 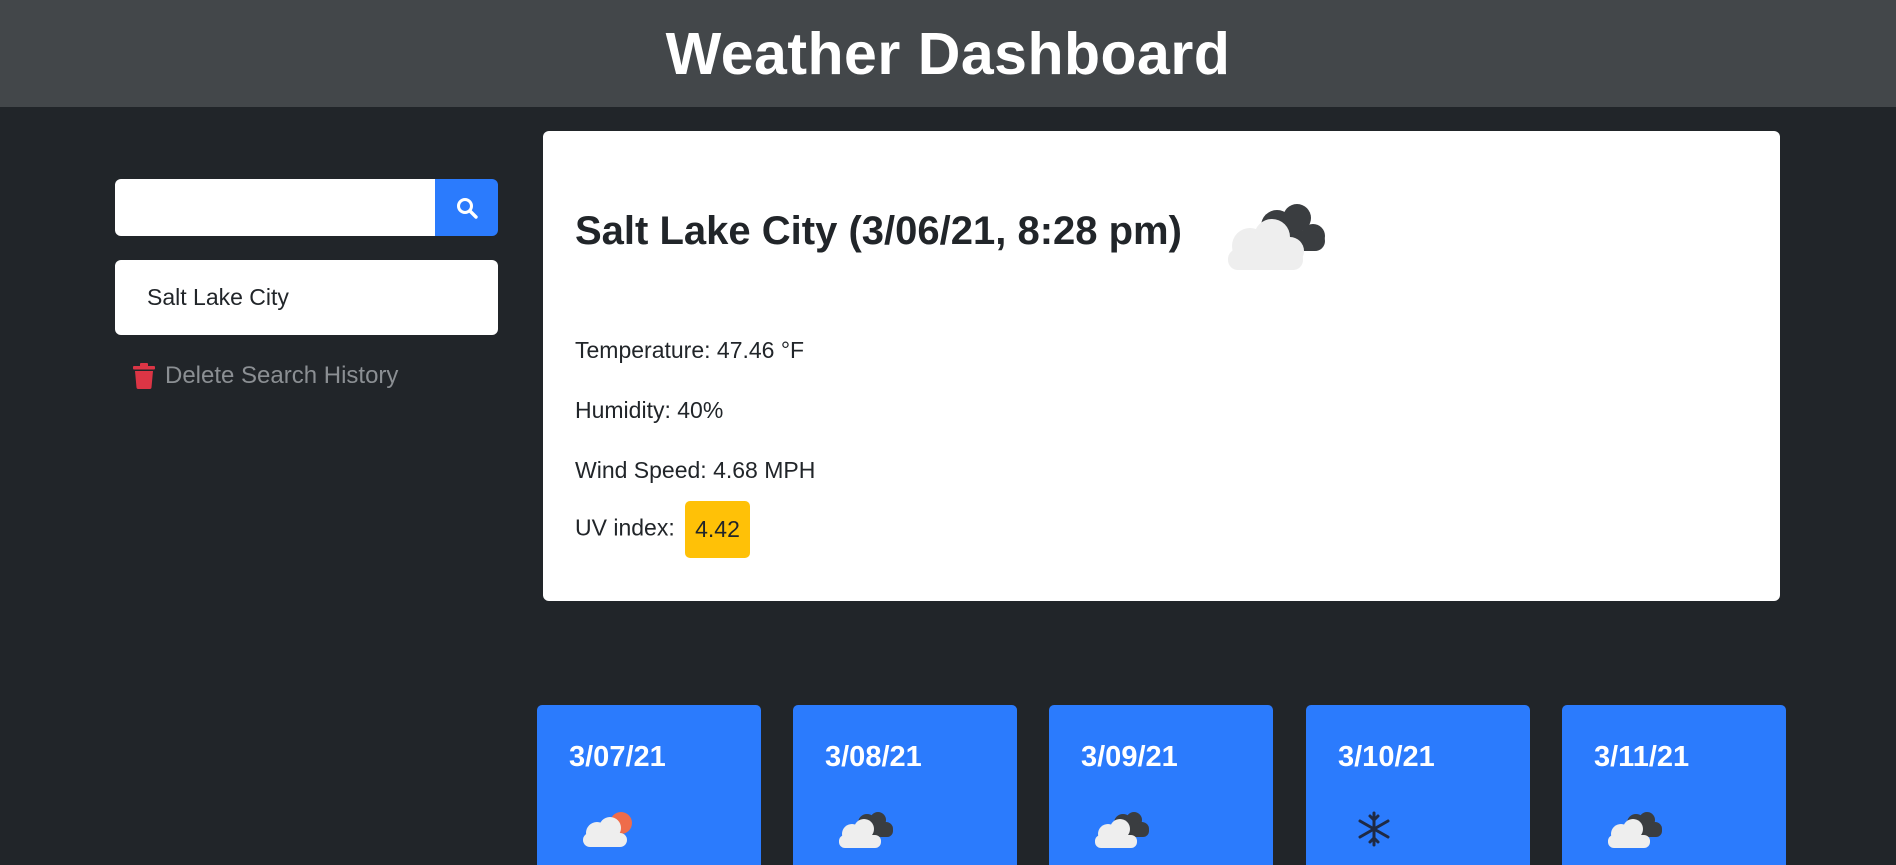 What do you see at coordinates (873, 757) in the screenshot?
I see `forecast-date: 3/08/21` at bounding box center [873, 757].